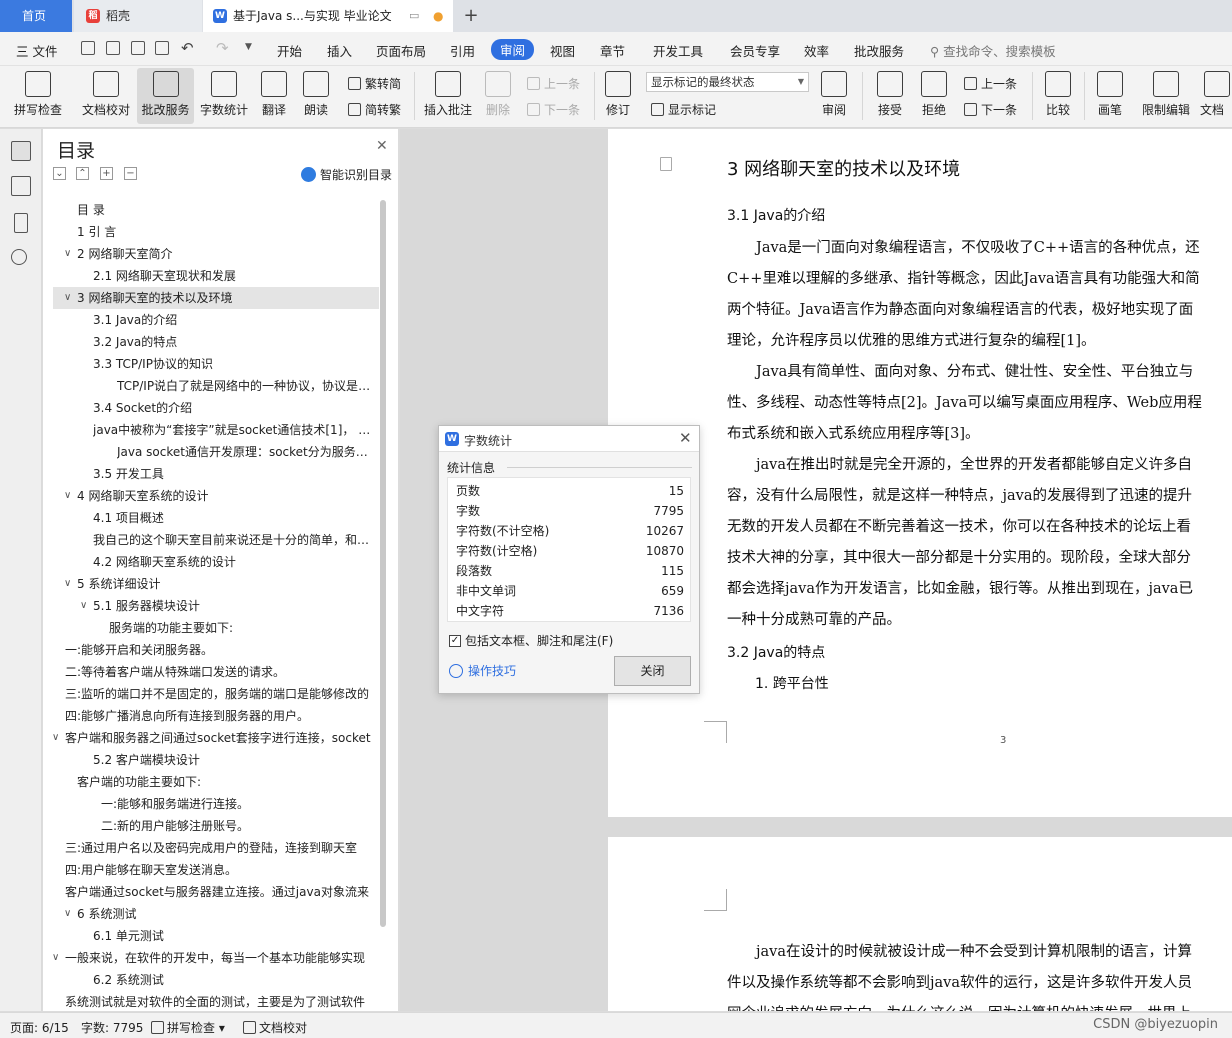  What do you see at coordinates (248, 47) in the screenshot?
I see `quick-access-more-icon: ▼` at bounding box center [248, 47].